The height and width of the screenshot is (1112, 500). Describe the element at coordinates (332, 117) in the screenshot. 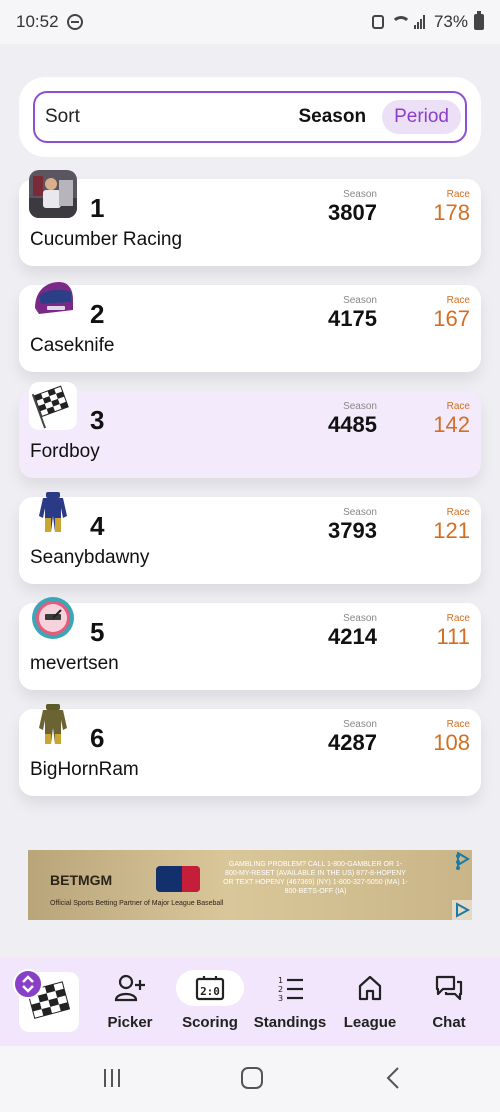

I see `sort-option-season: Season` at that location.